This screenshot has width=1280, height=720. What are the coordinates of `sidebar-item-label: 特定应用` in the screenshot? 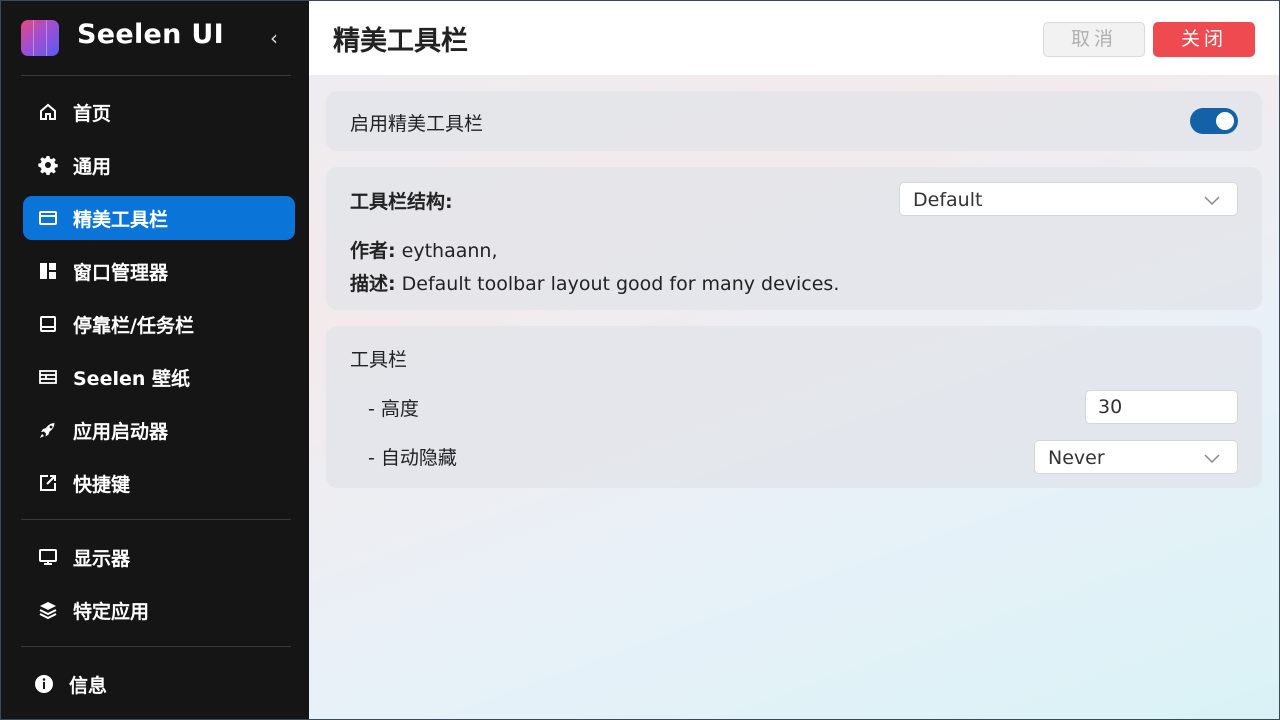 It's located at (111, 611).